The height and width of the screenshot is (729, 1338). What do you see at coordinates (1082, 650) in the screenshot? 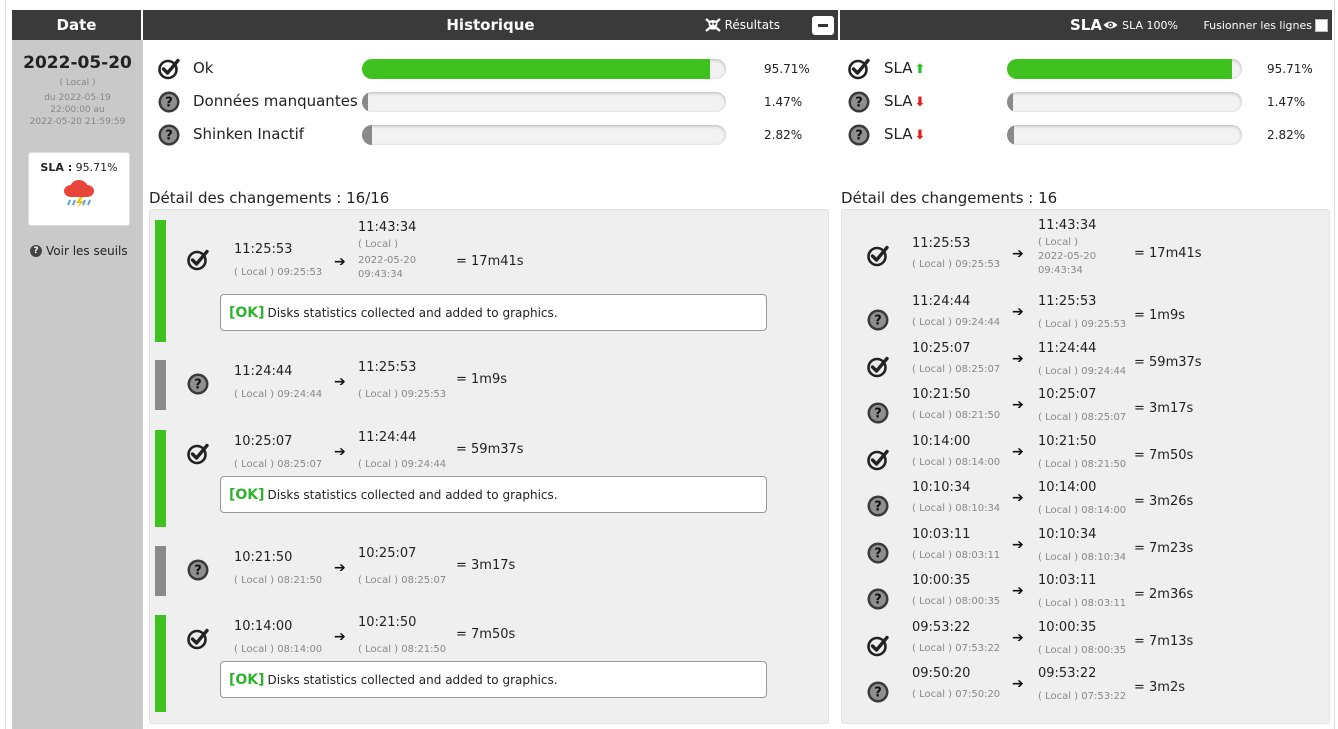
I see `end-local-time: ( Local ) 08:00:35` at bounding box center [1082, 650].